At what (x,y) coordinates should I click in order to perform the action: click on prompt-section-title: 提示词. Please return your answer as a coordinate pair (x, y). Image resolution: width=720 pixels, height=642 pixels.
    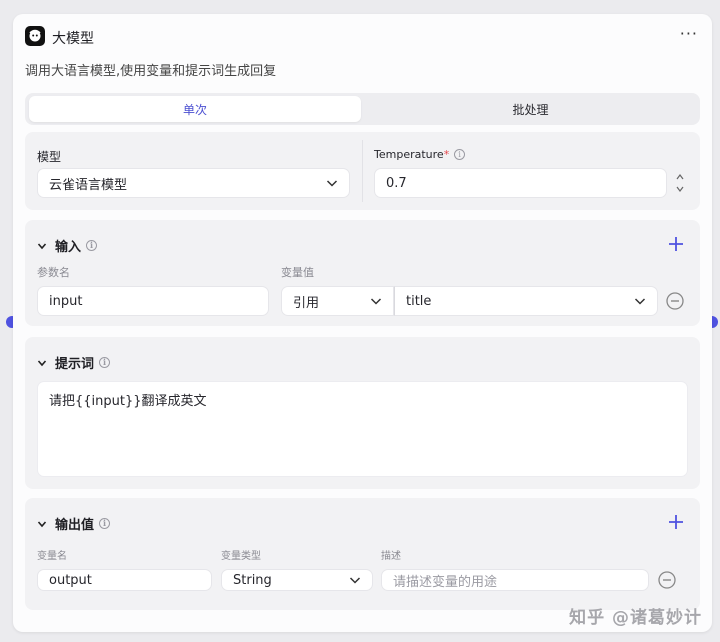
    Looking at the image, I should click on (75, 364).